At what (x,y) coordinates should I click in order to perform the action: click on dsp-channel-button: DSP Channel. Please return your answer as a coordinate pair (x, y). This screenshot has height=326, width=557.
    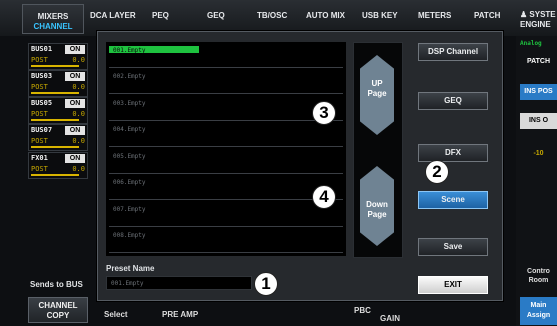
    Looking at the image, I should click on (453, 52).